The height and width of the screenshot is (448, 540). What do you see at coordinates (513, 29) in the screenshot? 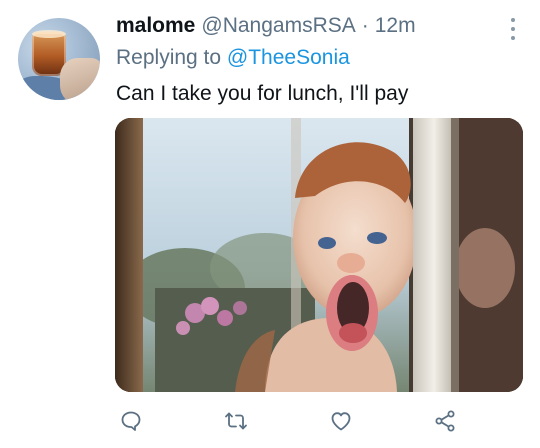
I see `more-vertical-icon` at bounding box center [513, 29].